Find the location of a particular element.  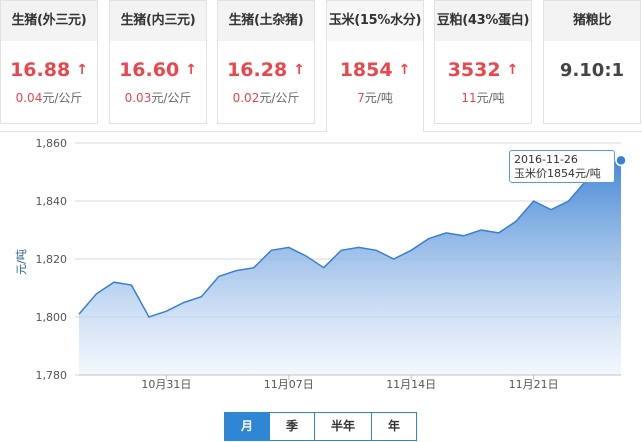

x-tick-label: 11月07日 is located at coordinates (289, 384).